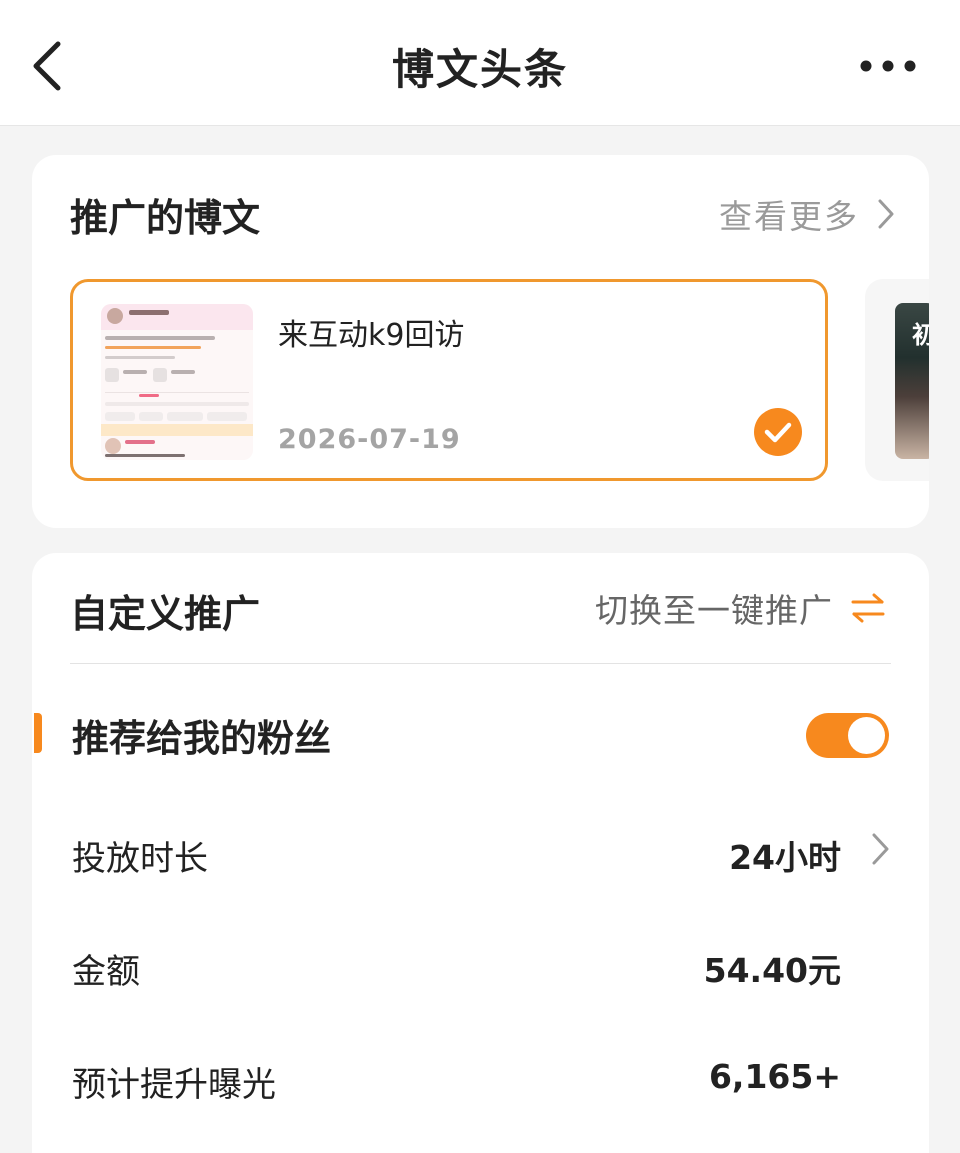  I want to click on more-button, so click(890, 66).